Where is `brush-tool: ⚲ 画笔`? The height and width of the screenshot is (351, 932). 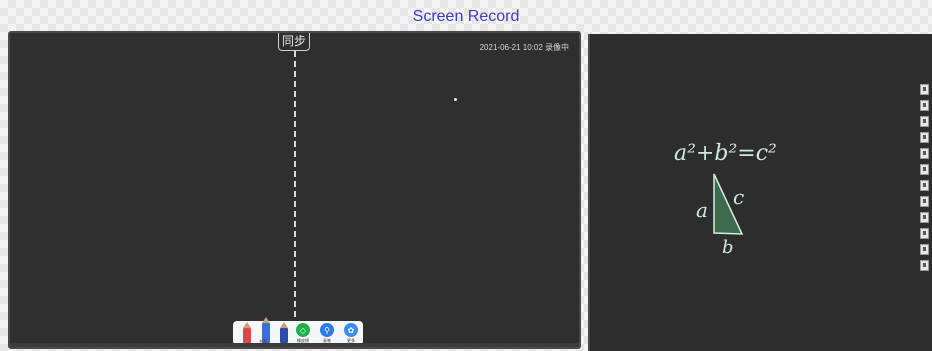 brush-tool: ⚲ 画笔 is located at coordinates (327, 332).